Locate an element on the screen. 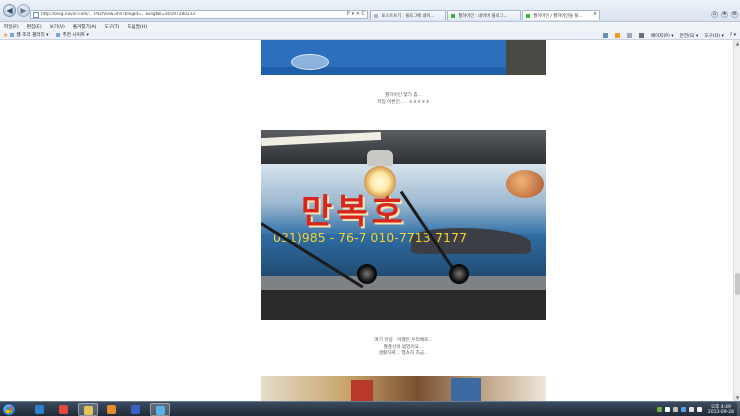 The height and width of the screenshot is (416, 740). taskbar-chrome-button is located at coordinates (64, 409).